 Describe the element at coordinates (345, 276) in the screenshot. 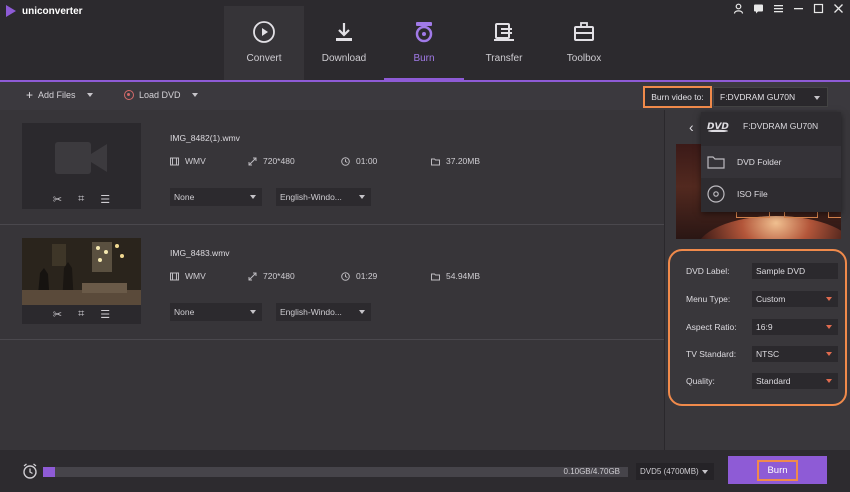

I see `clock-icon` at that location.